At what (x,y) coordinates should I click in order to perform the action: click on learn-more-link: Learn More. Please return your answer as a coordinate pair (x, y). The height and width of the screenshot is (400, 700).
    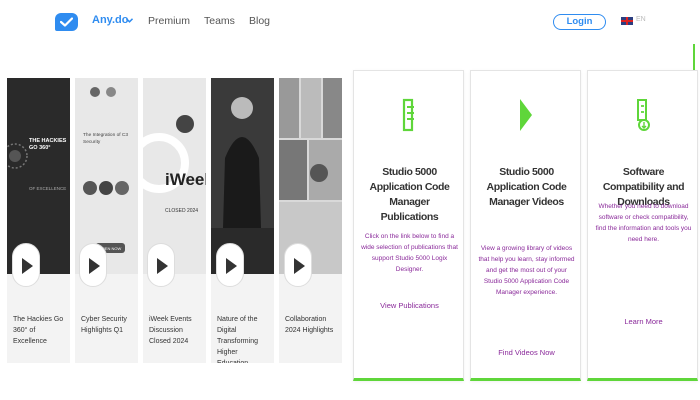
    Looking at the image, I should click on (643, 321).